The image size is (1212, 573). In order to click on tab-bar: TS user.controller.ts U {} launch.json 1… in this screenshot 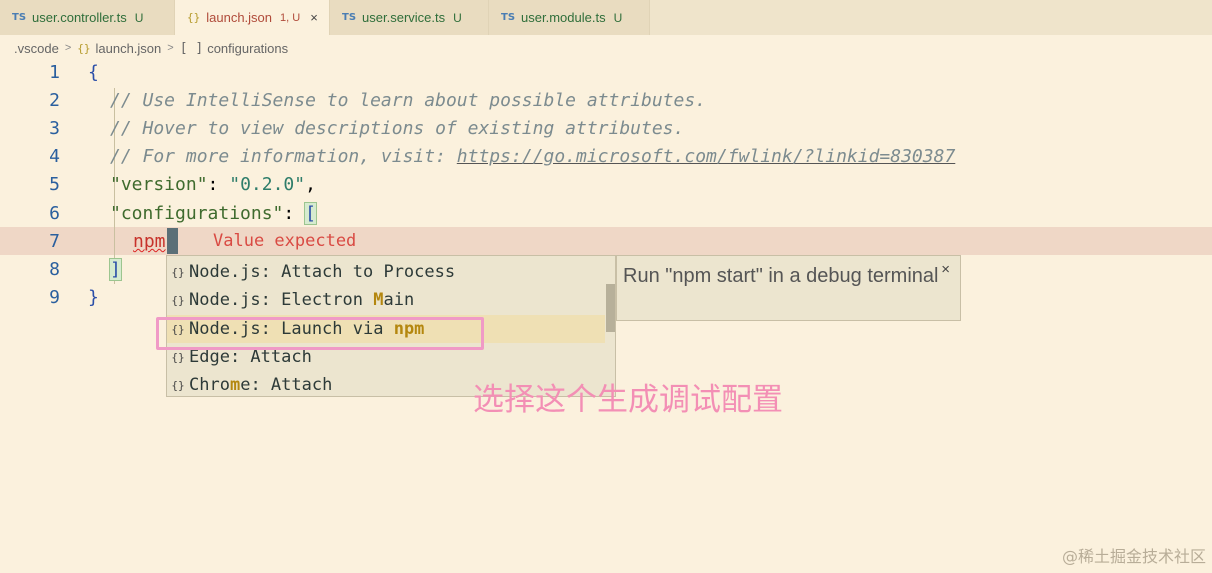, I will do `click(606, 17)`.